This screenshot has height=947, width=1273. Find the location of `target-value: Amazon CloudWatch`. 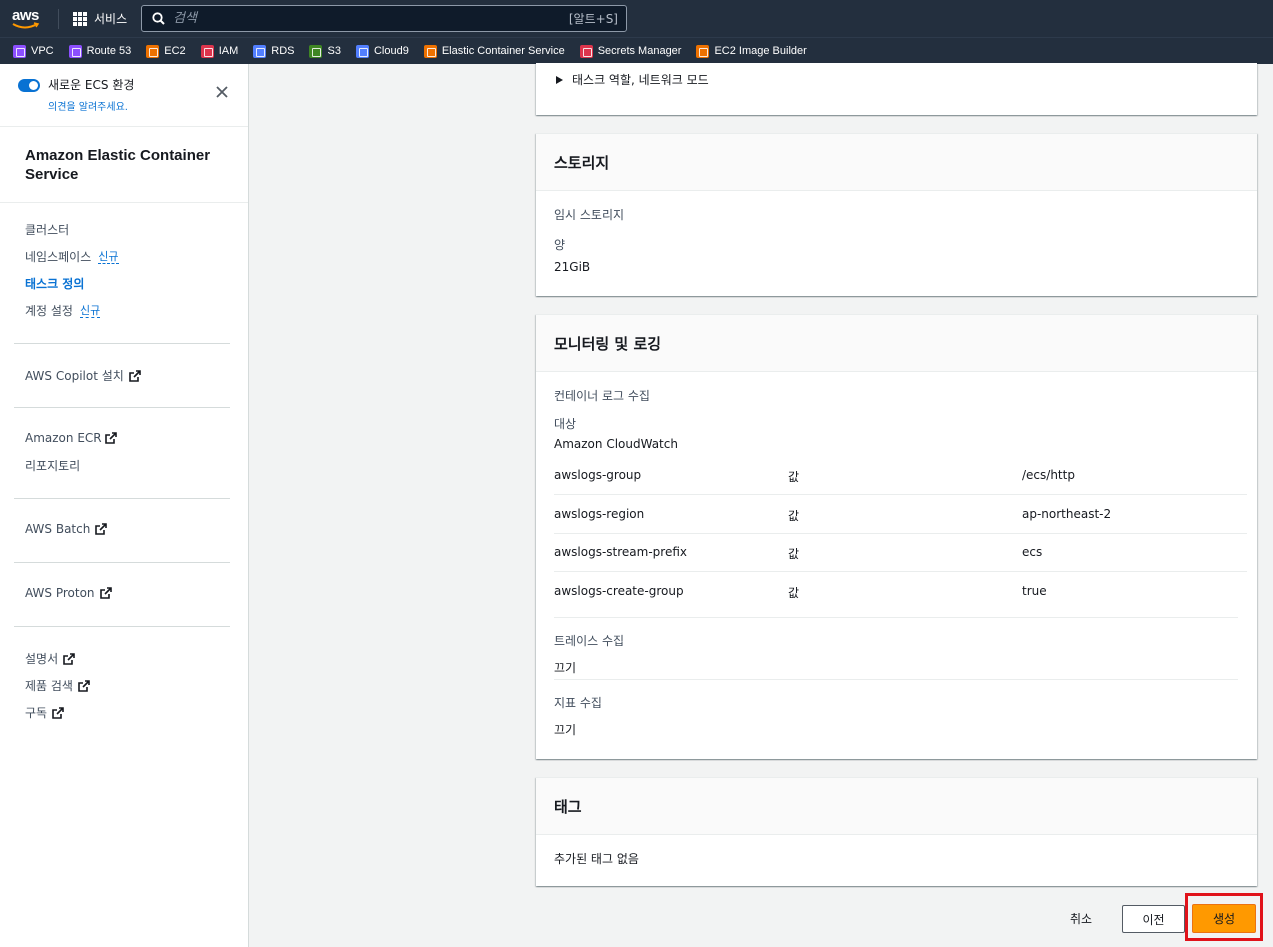

target-value: Amazon CloudWatch is located at coordinates (616, 444).